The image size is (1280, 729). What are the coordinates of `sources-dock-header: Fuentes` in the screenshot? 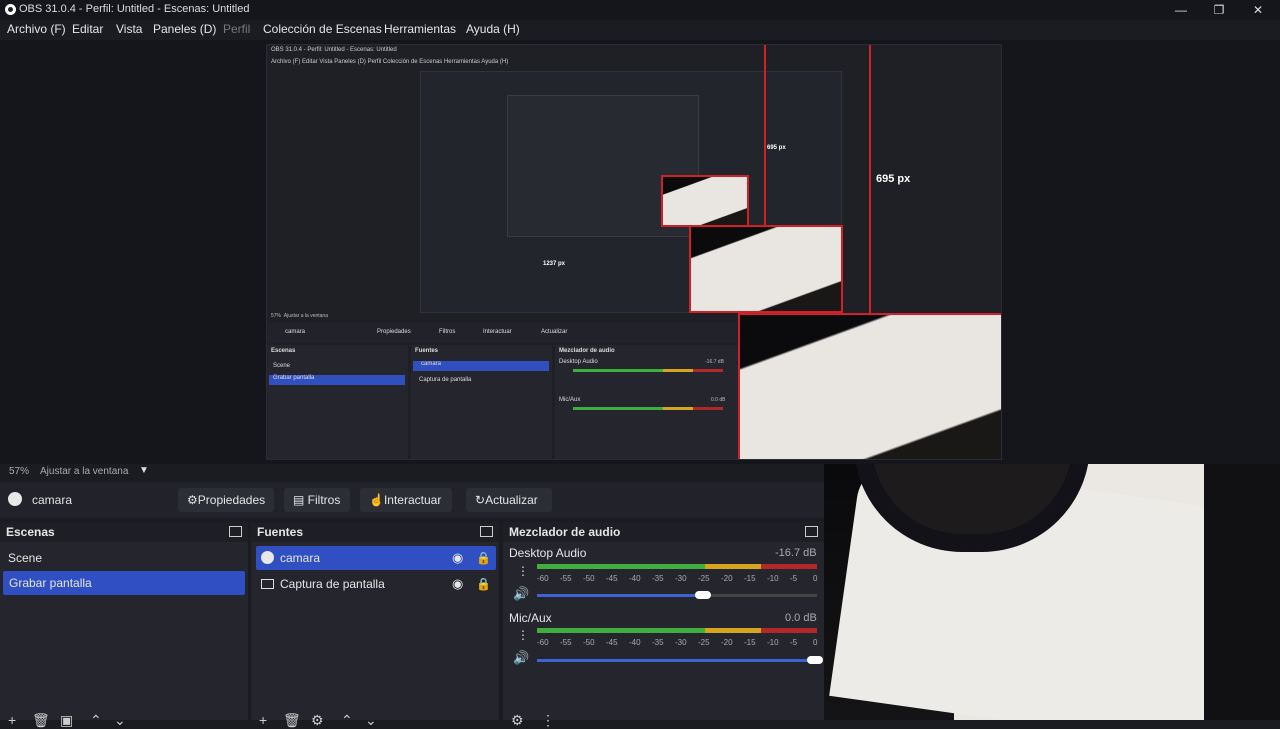 It's located at (375, 532).